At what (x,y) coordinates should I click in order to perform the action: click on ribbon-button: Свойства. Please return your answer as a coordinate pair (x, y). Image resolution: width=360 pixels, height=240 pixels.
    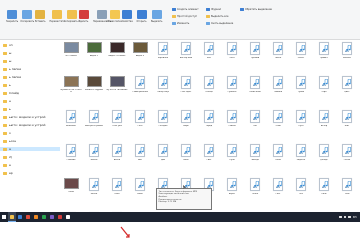
    Looking at the image, I should click on (127, 16).